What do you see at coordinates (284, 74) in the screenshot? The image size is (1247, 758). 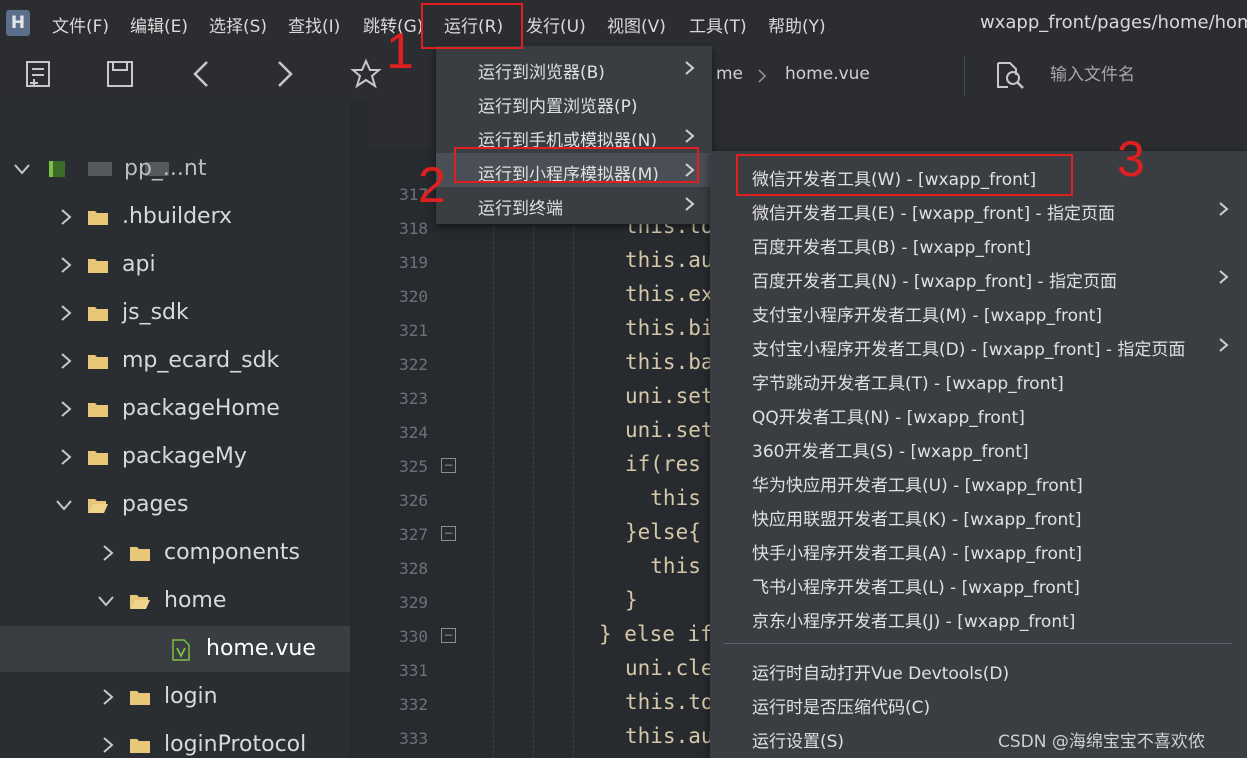 I see `forward-icon` at bounding box center [284, 74].